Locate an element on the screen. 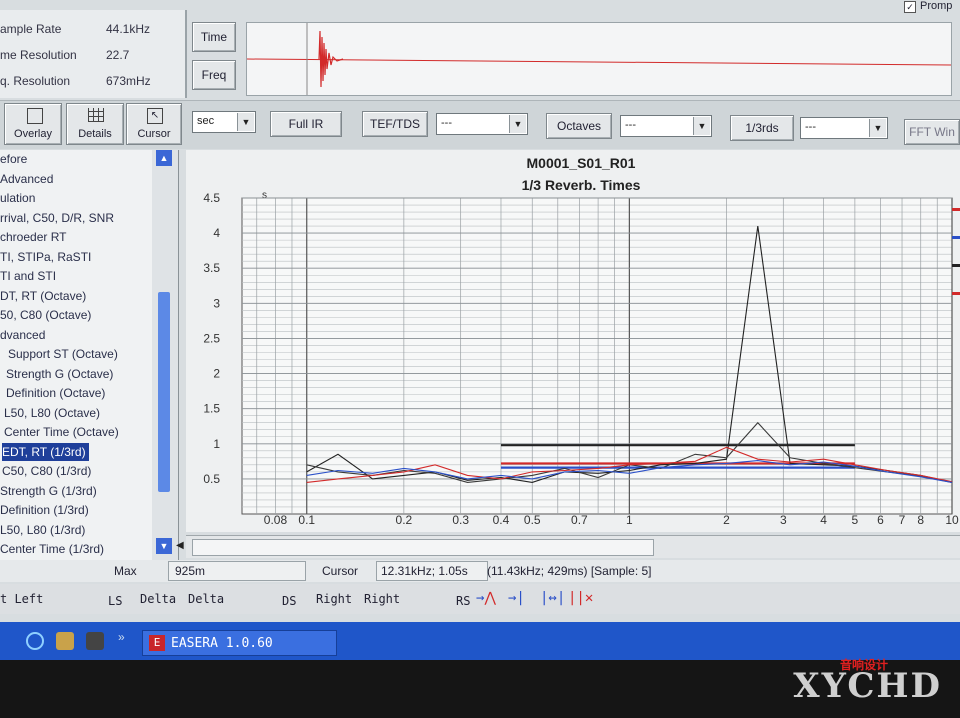 The image size is (960, 718). y-tick-label: 2.5 is located at coordinates (211, 338).